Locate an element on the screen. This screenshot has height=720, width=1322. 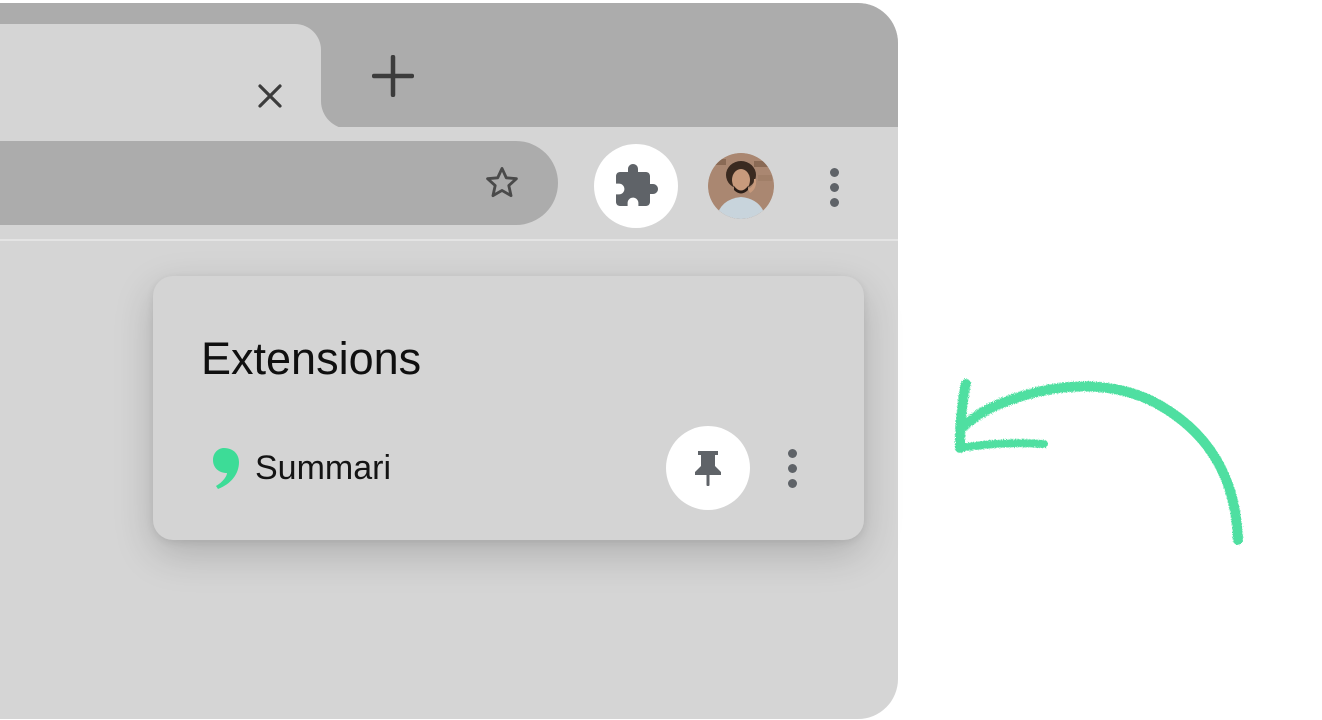
new-tab-button is located at coordinates (393, 76).